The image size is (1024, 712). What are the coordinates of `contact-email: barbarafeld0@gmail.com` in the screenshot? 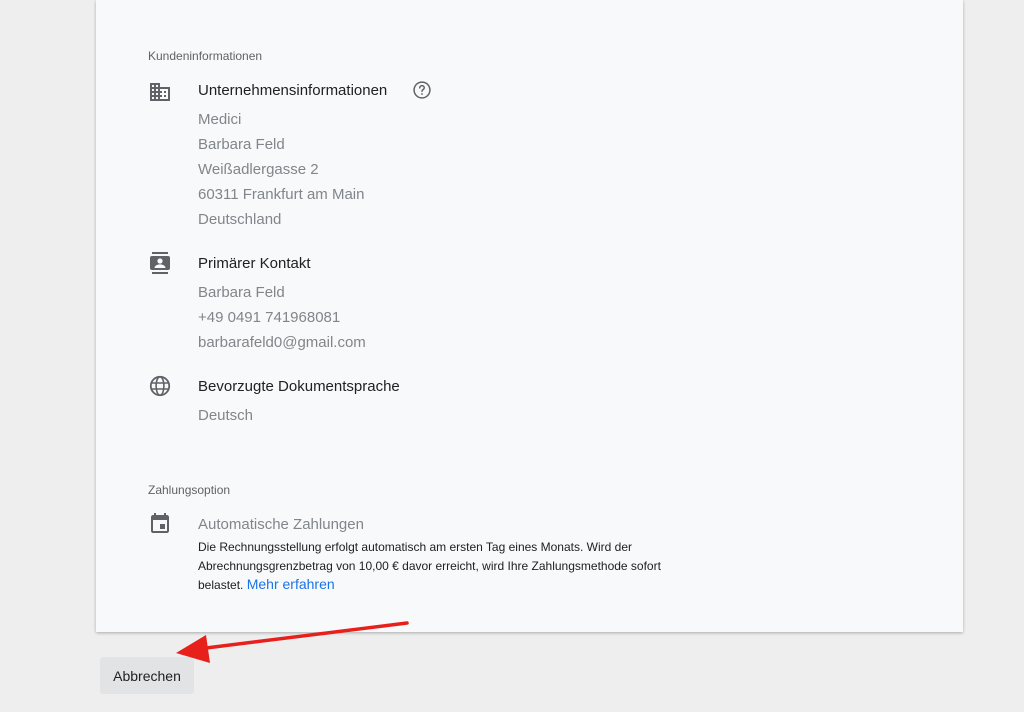 It's located at (282, 342).